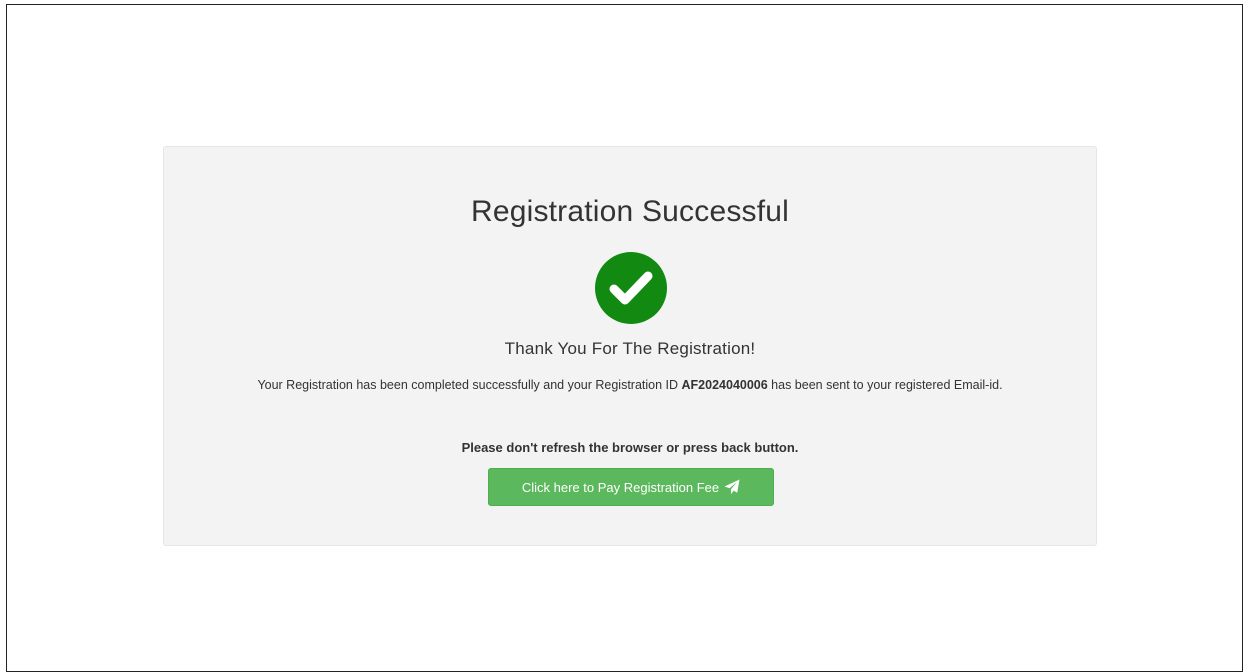 This screenshot has height=672, width=1247. What do you see at coordinates (631, 288) in the screenshot?
I see `check-circle-icon` at bounding box center [631, 288].